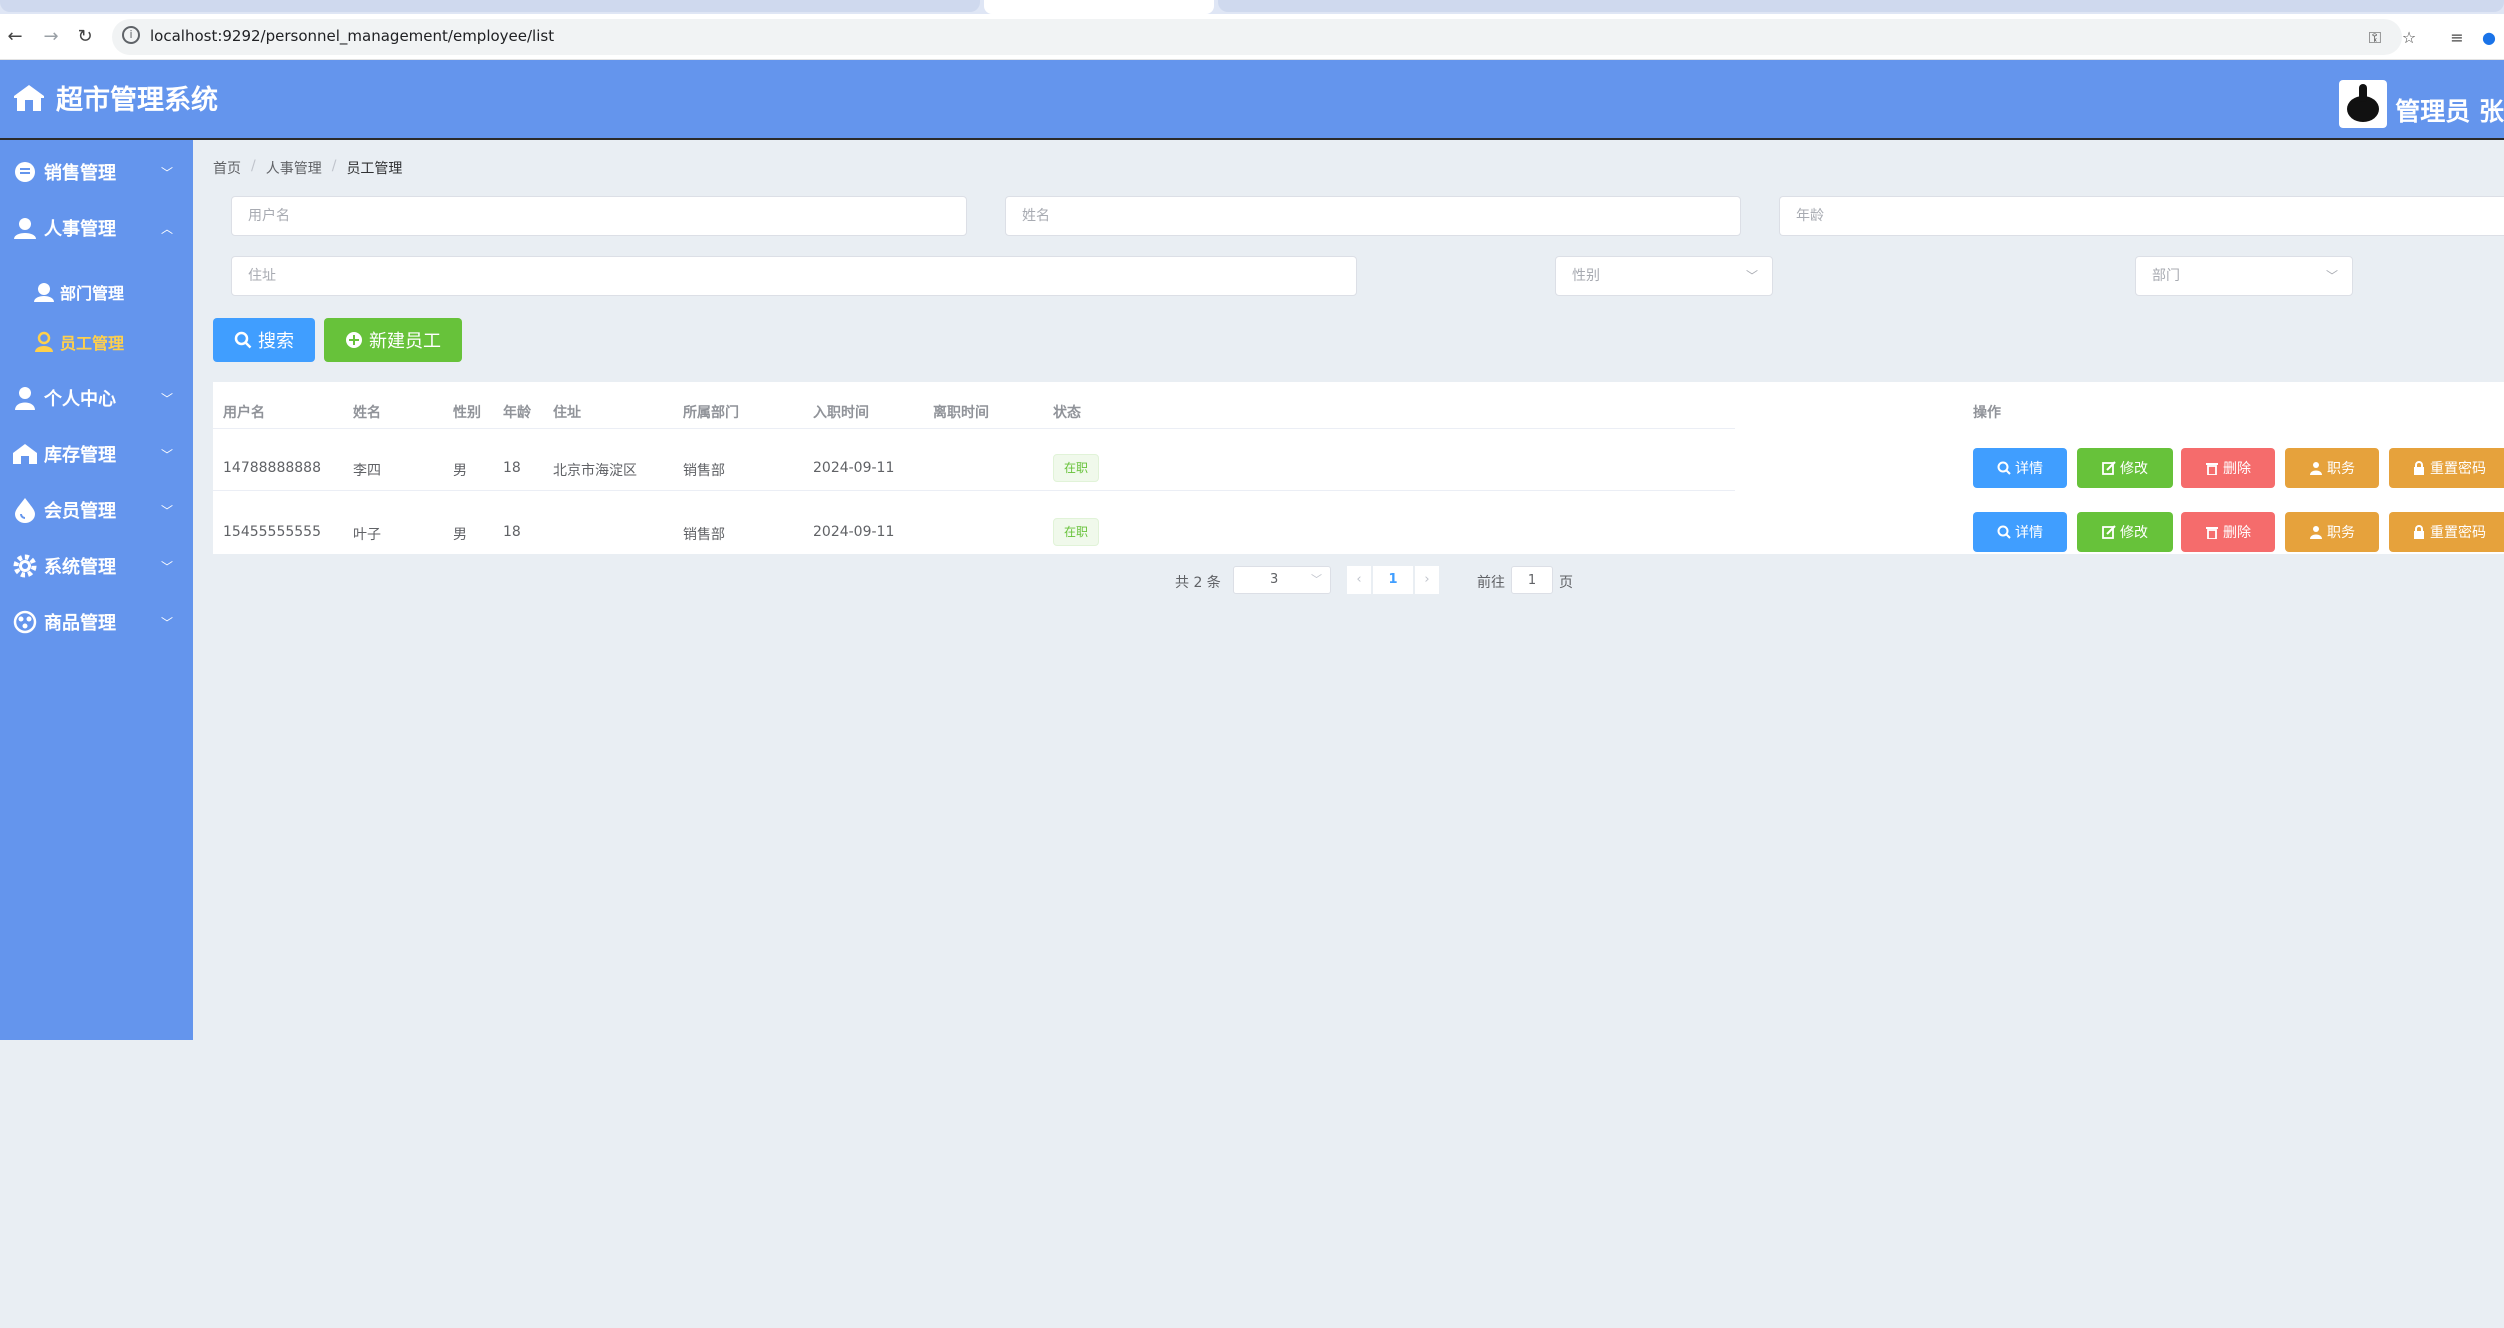  What do you see at coordinates (1664, 276) in the screenshot?
I see `gender-select: 性别 ﹀` at bounding box center [1664, 276].